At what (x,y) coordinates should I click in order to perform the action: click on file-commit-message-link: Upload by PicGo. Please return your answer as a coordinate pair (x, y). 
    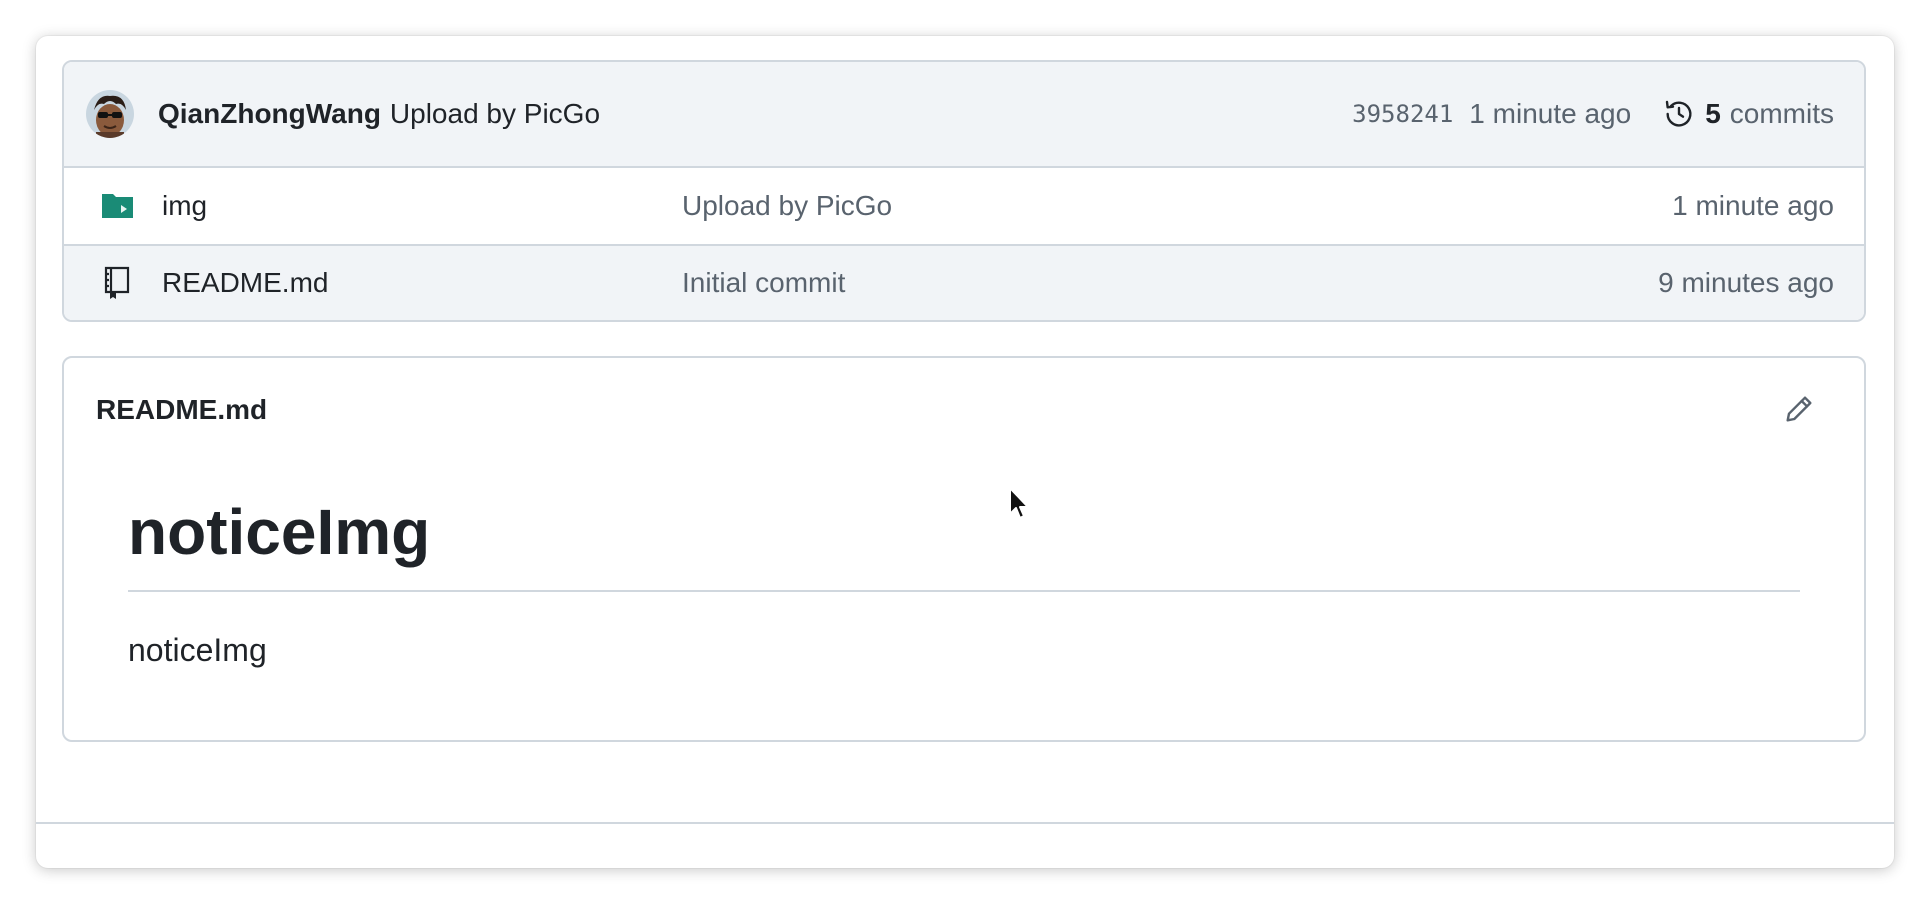
    Looking at the image, I should click on (1177, 206).